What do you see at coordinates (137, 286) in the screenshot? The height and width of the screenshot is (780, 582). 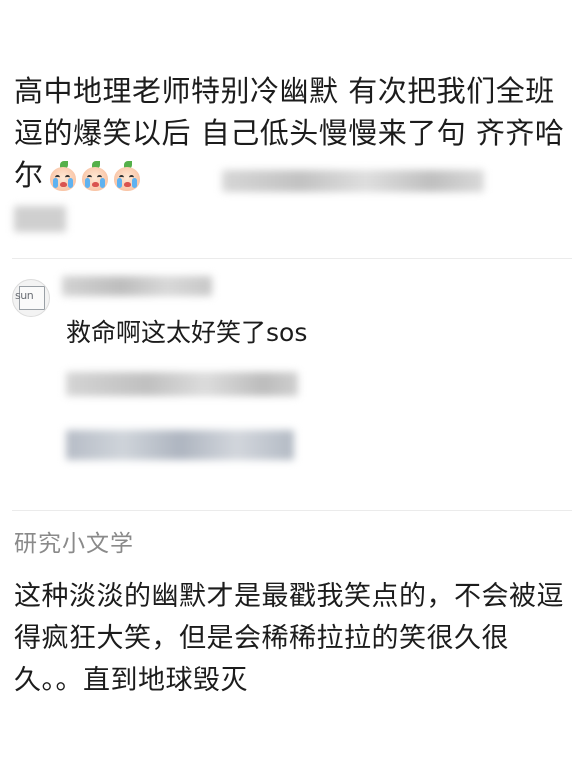 I see `blurred-username` at bounding box center [137, 286].